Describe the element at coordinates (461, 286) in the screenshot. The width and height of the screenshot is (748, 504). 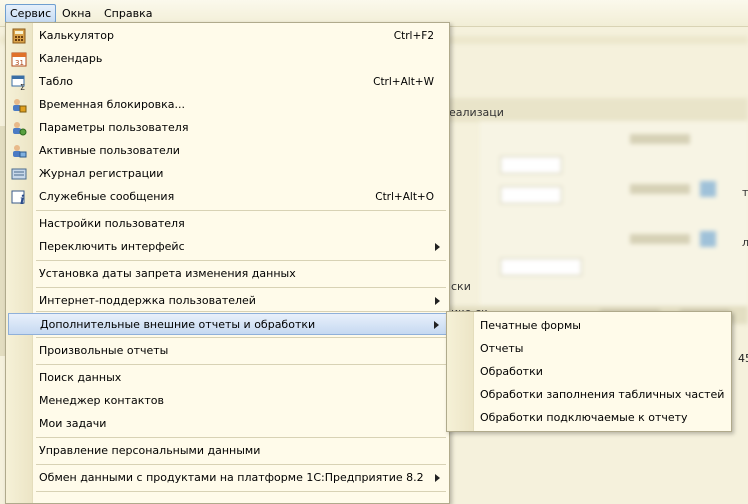
I see `background-text-2: ски` at that location.